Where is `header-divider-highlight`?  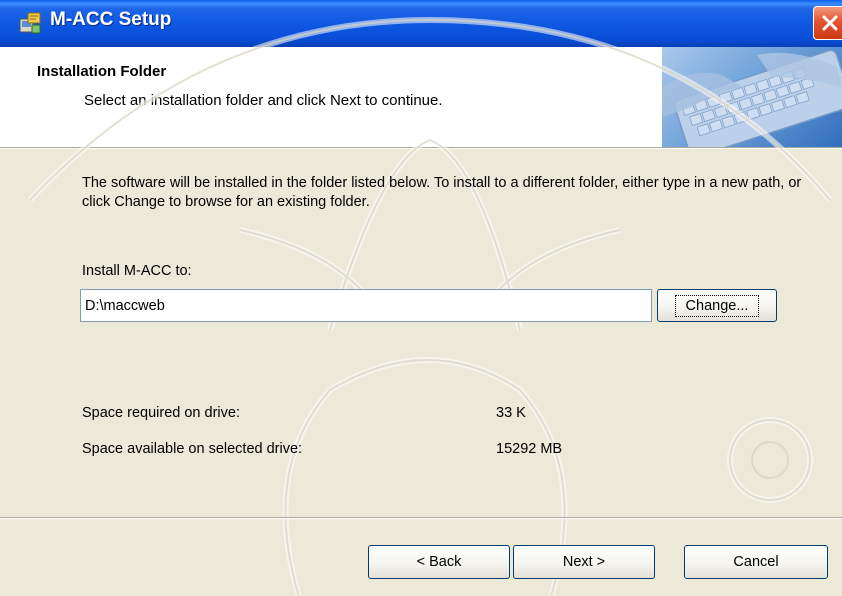
header-divider-highlight is located at coordinates (421, 148).